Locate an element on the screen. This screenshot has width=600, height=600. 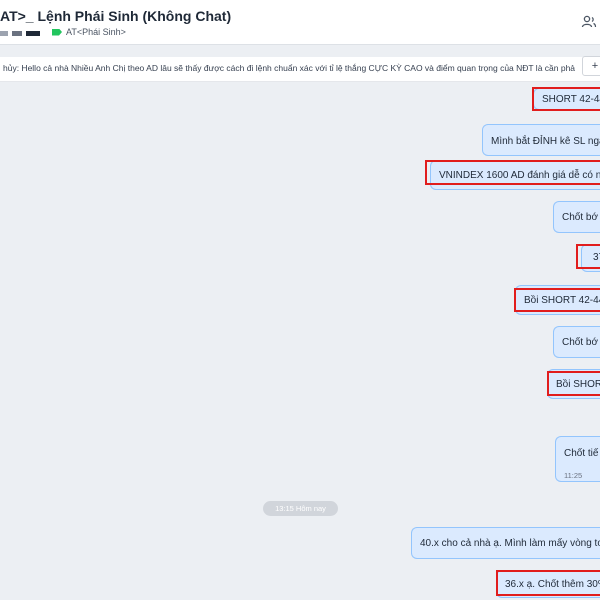
message-bubble: Bồi SHORT is located at coordinates (573, 384).